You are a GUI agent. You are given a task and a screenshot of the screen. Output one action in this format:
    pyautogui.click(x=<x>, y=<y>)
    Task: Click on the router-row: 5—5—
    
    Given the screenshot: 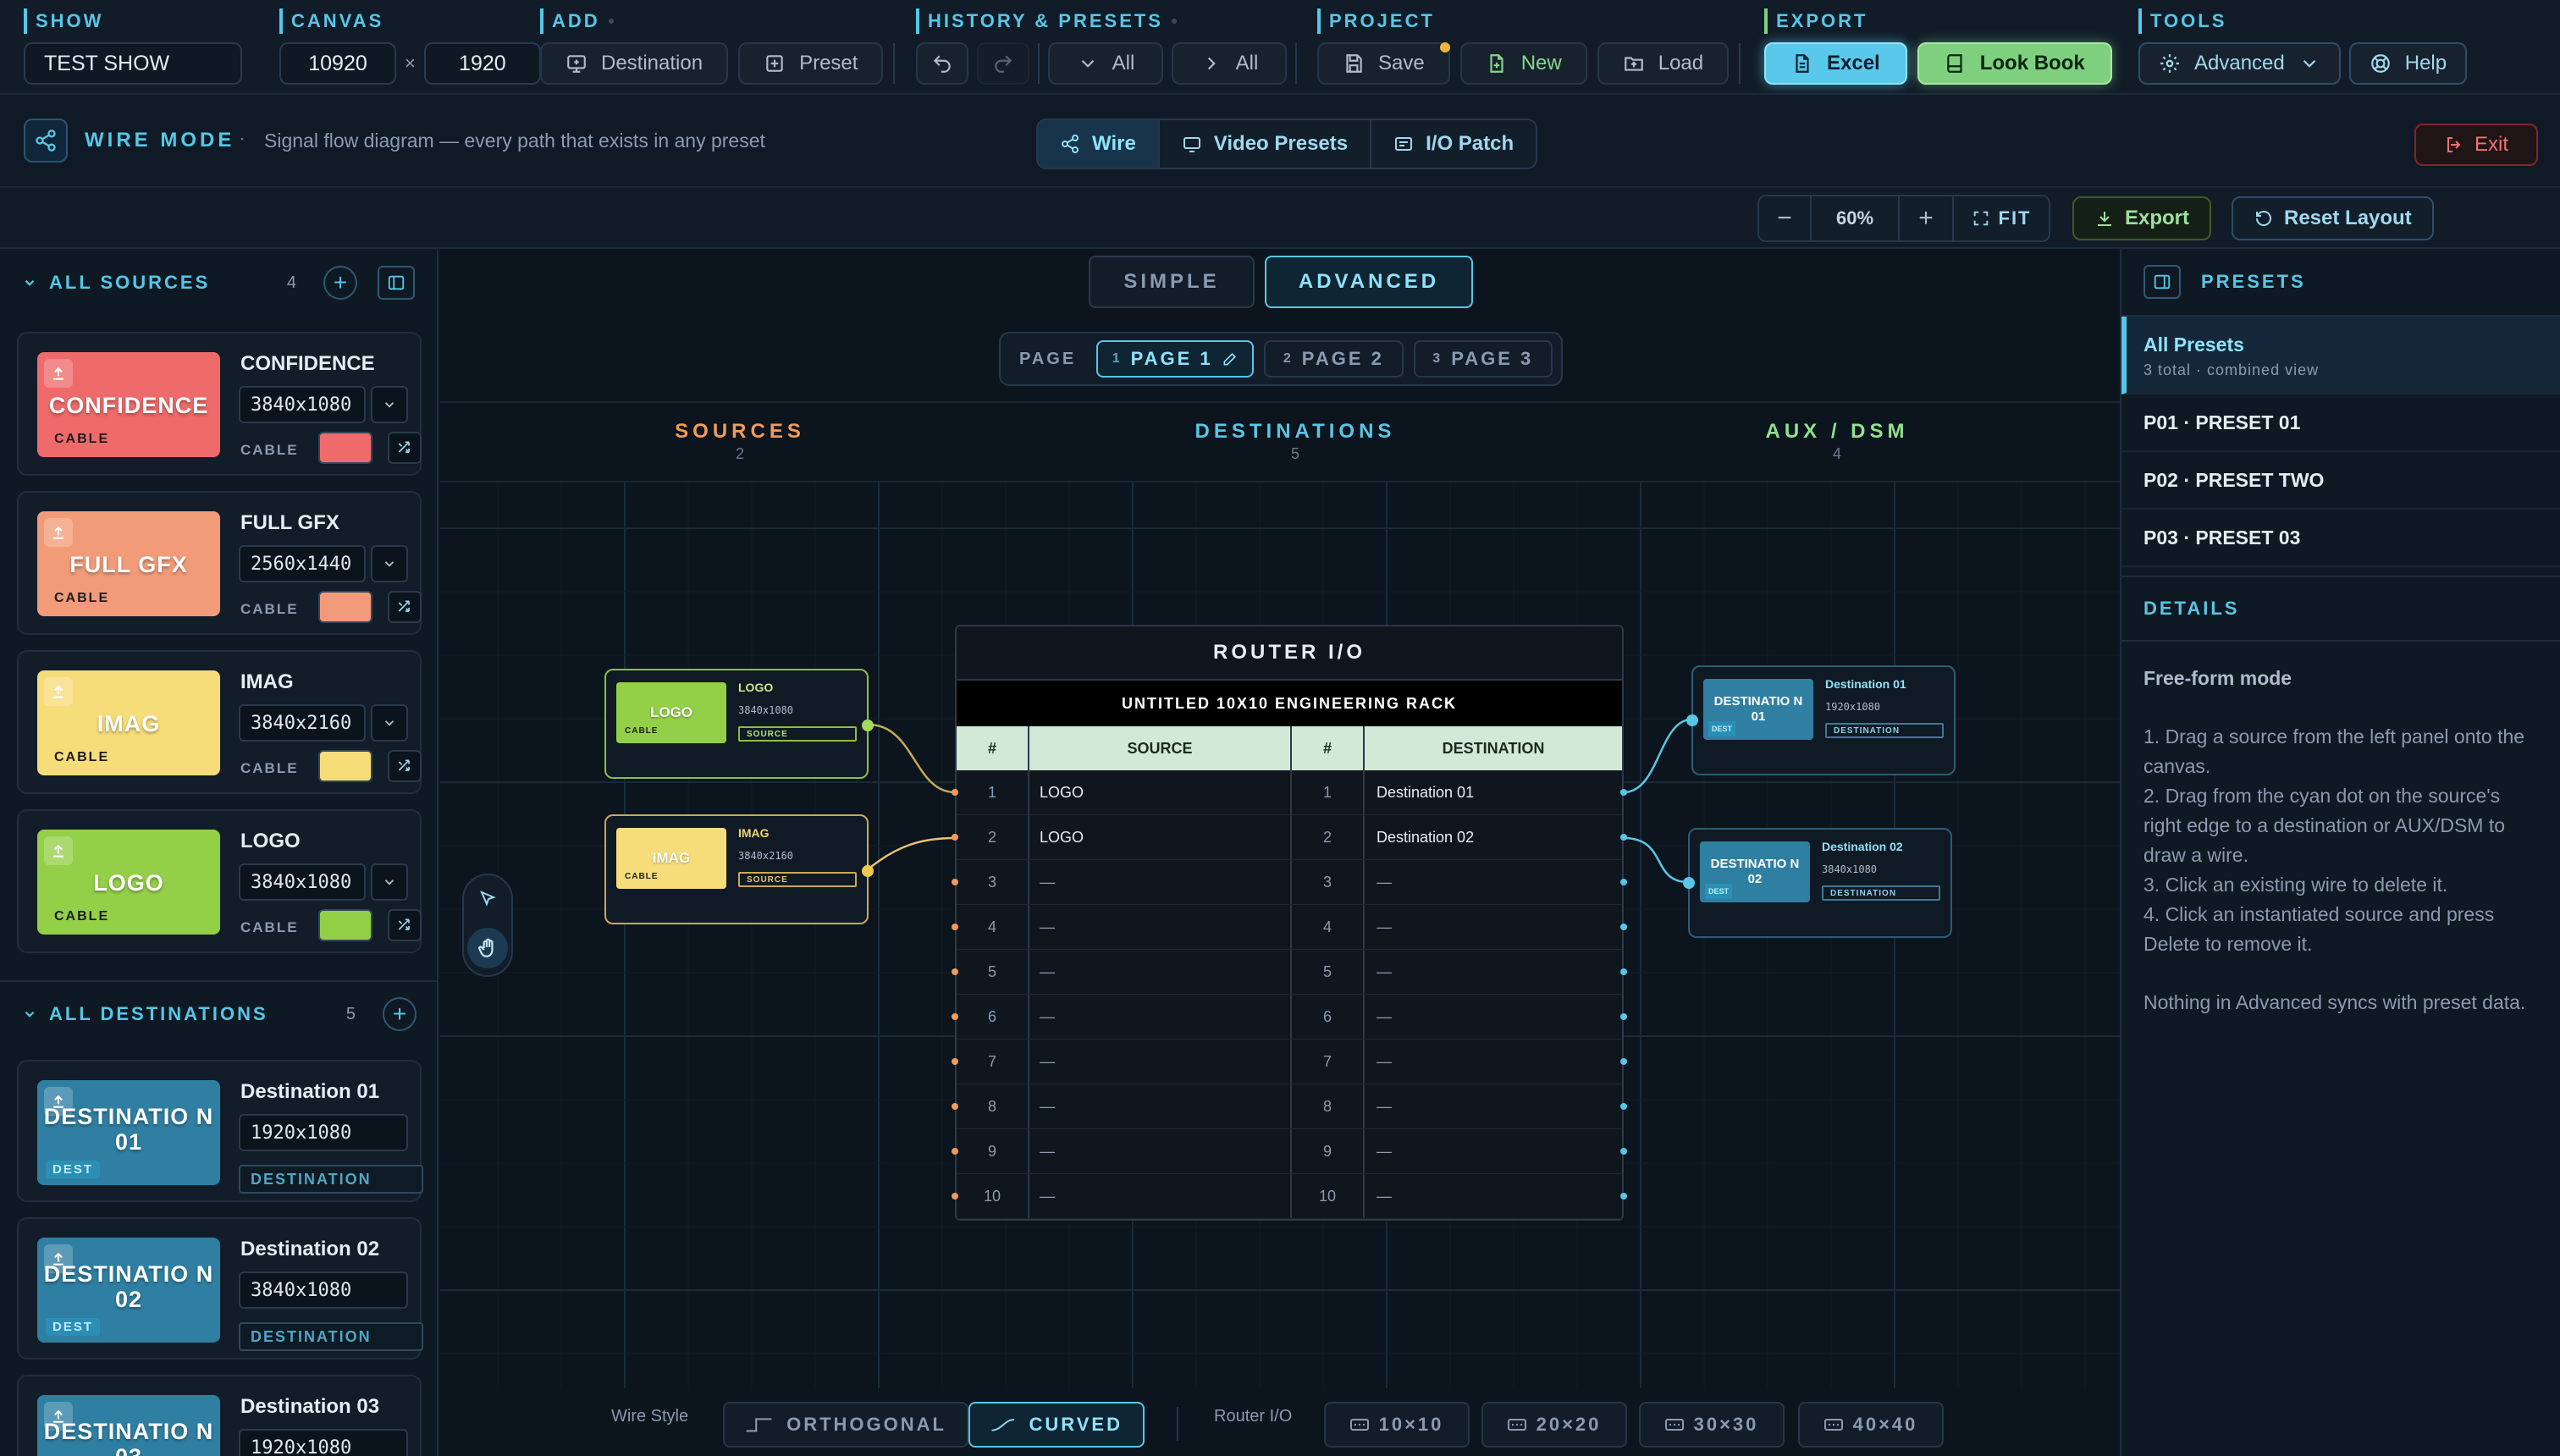 What is the action you would take?
    pyautogui.click(x=1289, y=972)
    